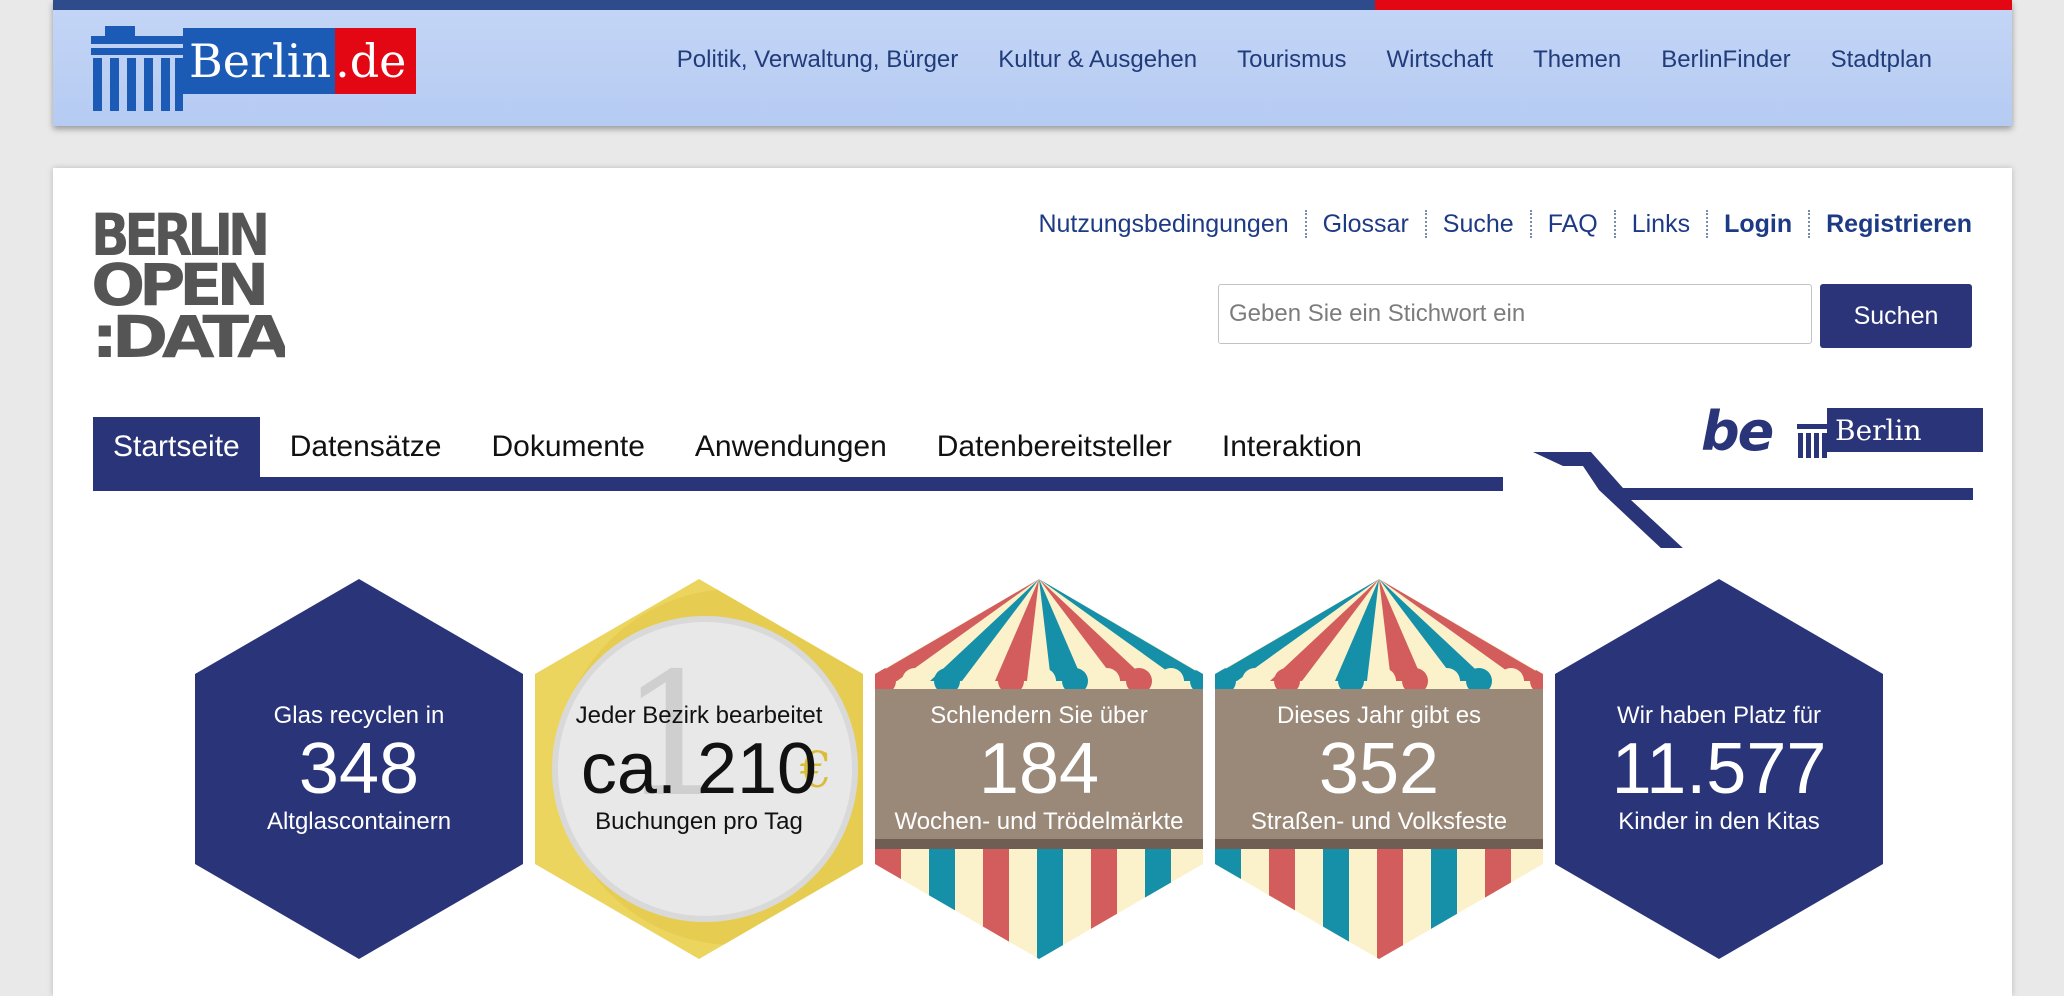 Image resolution: width=2064 pixels, height=996 pixels. What do you see at coordinates (1719, 715) in the screenshot?
I see `tile-kitas-line1: Wir haben Platz für` at bounding box center [1719, 715].